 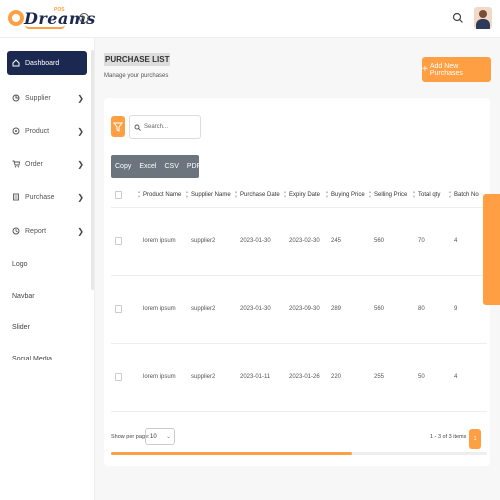 What do you see at coordinates (16, 18) in the screenshot?
I see `logo-mark-icon` at bounding box center [16, 18].